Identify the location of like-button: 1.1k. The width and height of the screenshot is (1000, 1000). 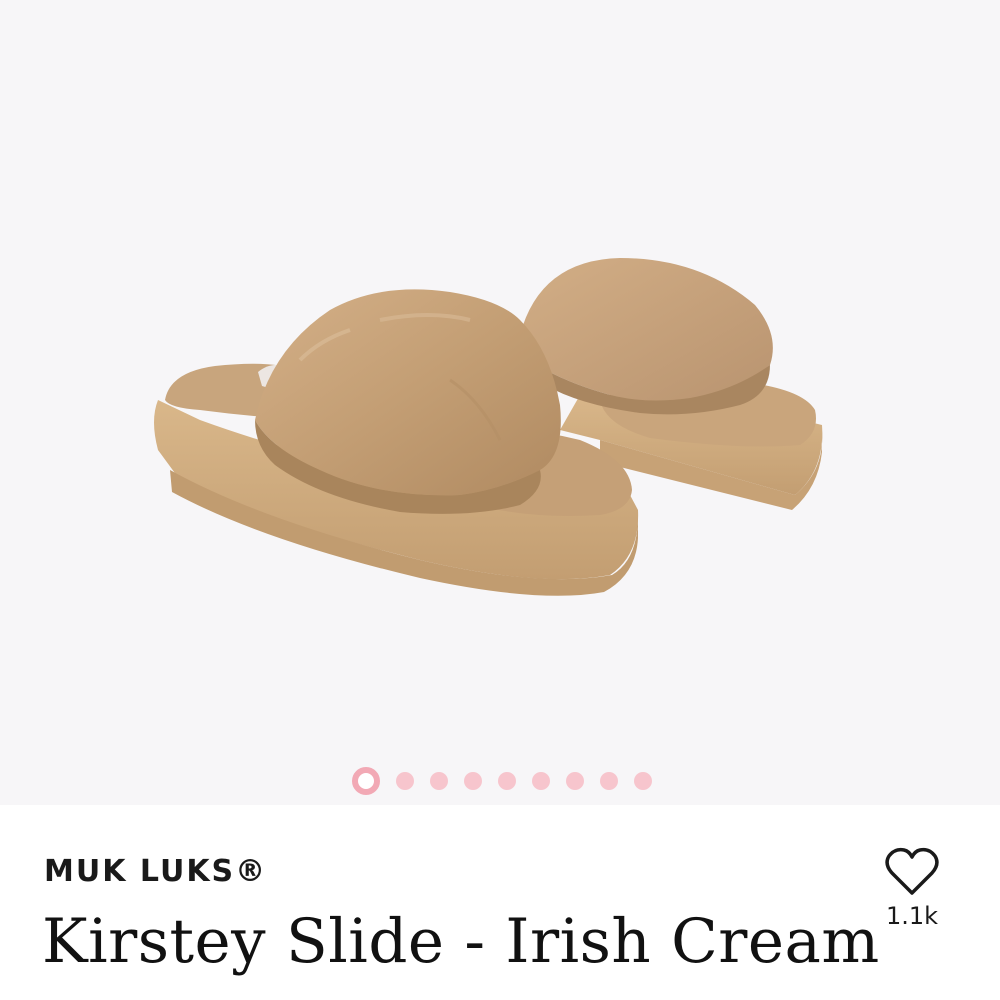
(912, 896).